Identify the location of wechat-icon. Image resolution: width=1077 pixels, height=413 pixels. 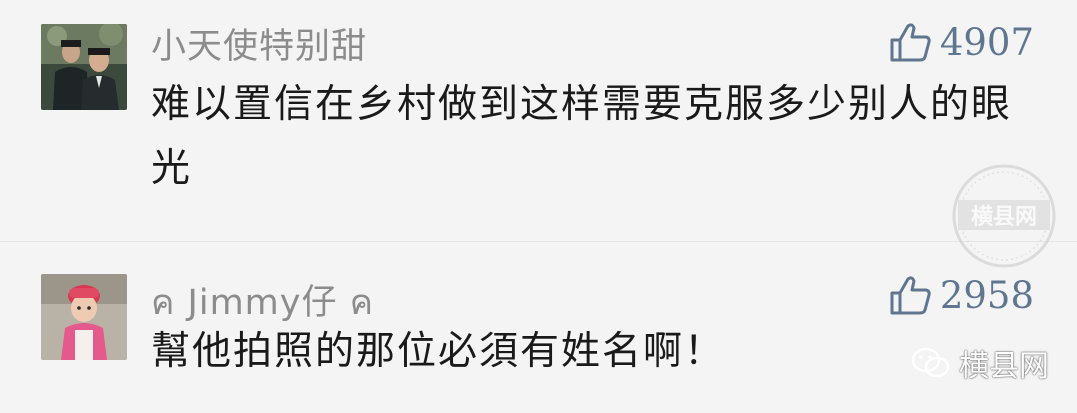
(930, 362).